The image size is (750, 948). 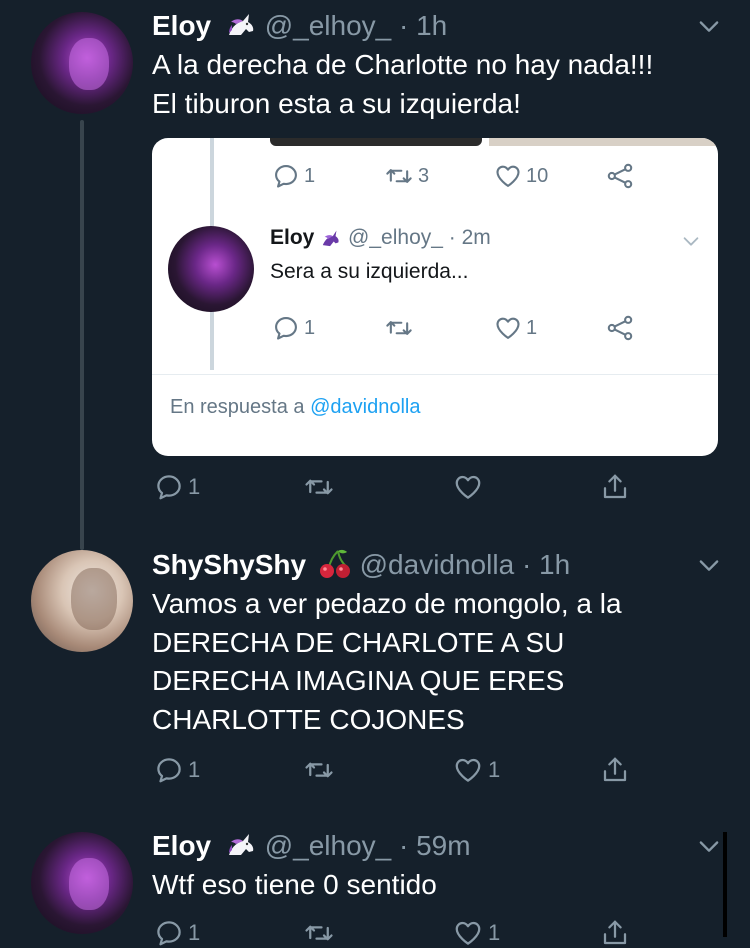 What do you see at coordinates (725, 884) in the screenshot?
I see `scrollbar` at bounding box center [725, 884].